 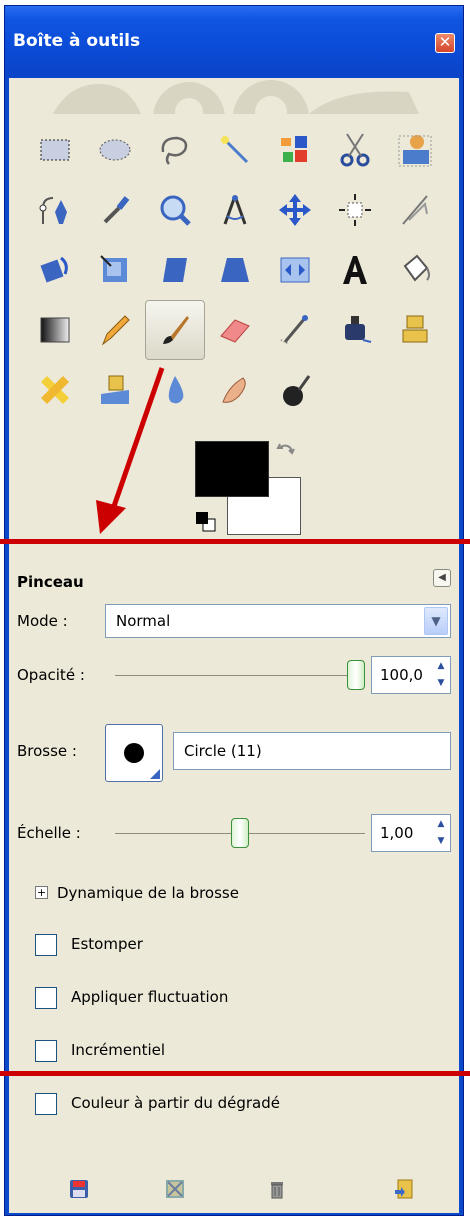 I want to click on brush-circle-icon, so click(x=134, y=753).